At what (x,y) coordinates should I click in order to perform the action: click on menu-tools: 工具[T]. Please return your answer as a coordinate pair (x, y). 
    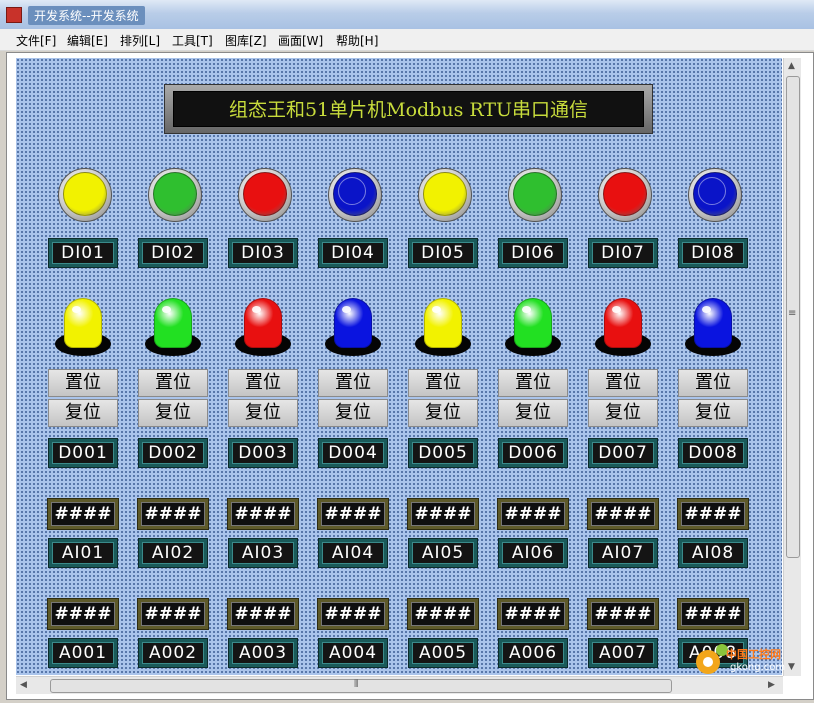
    Looking at the image, I should click on (192, 40).